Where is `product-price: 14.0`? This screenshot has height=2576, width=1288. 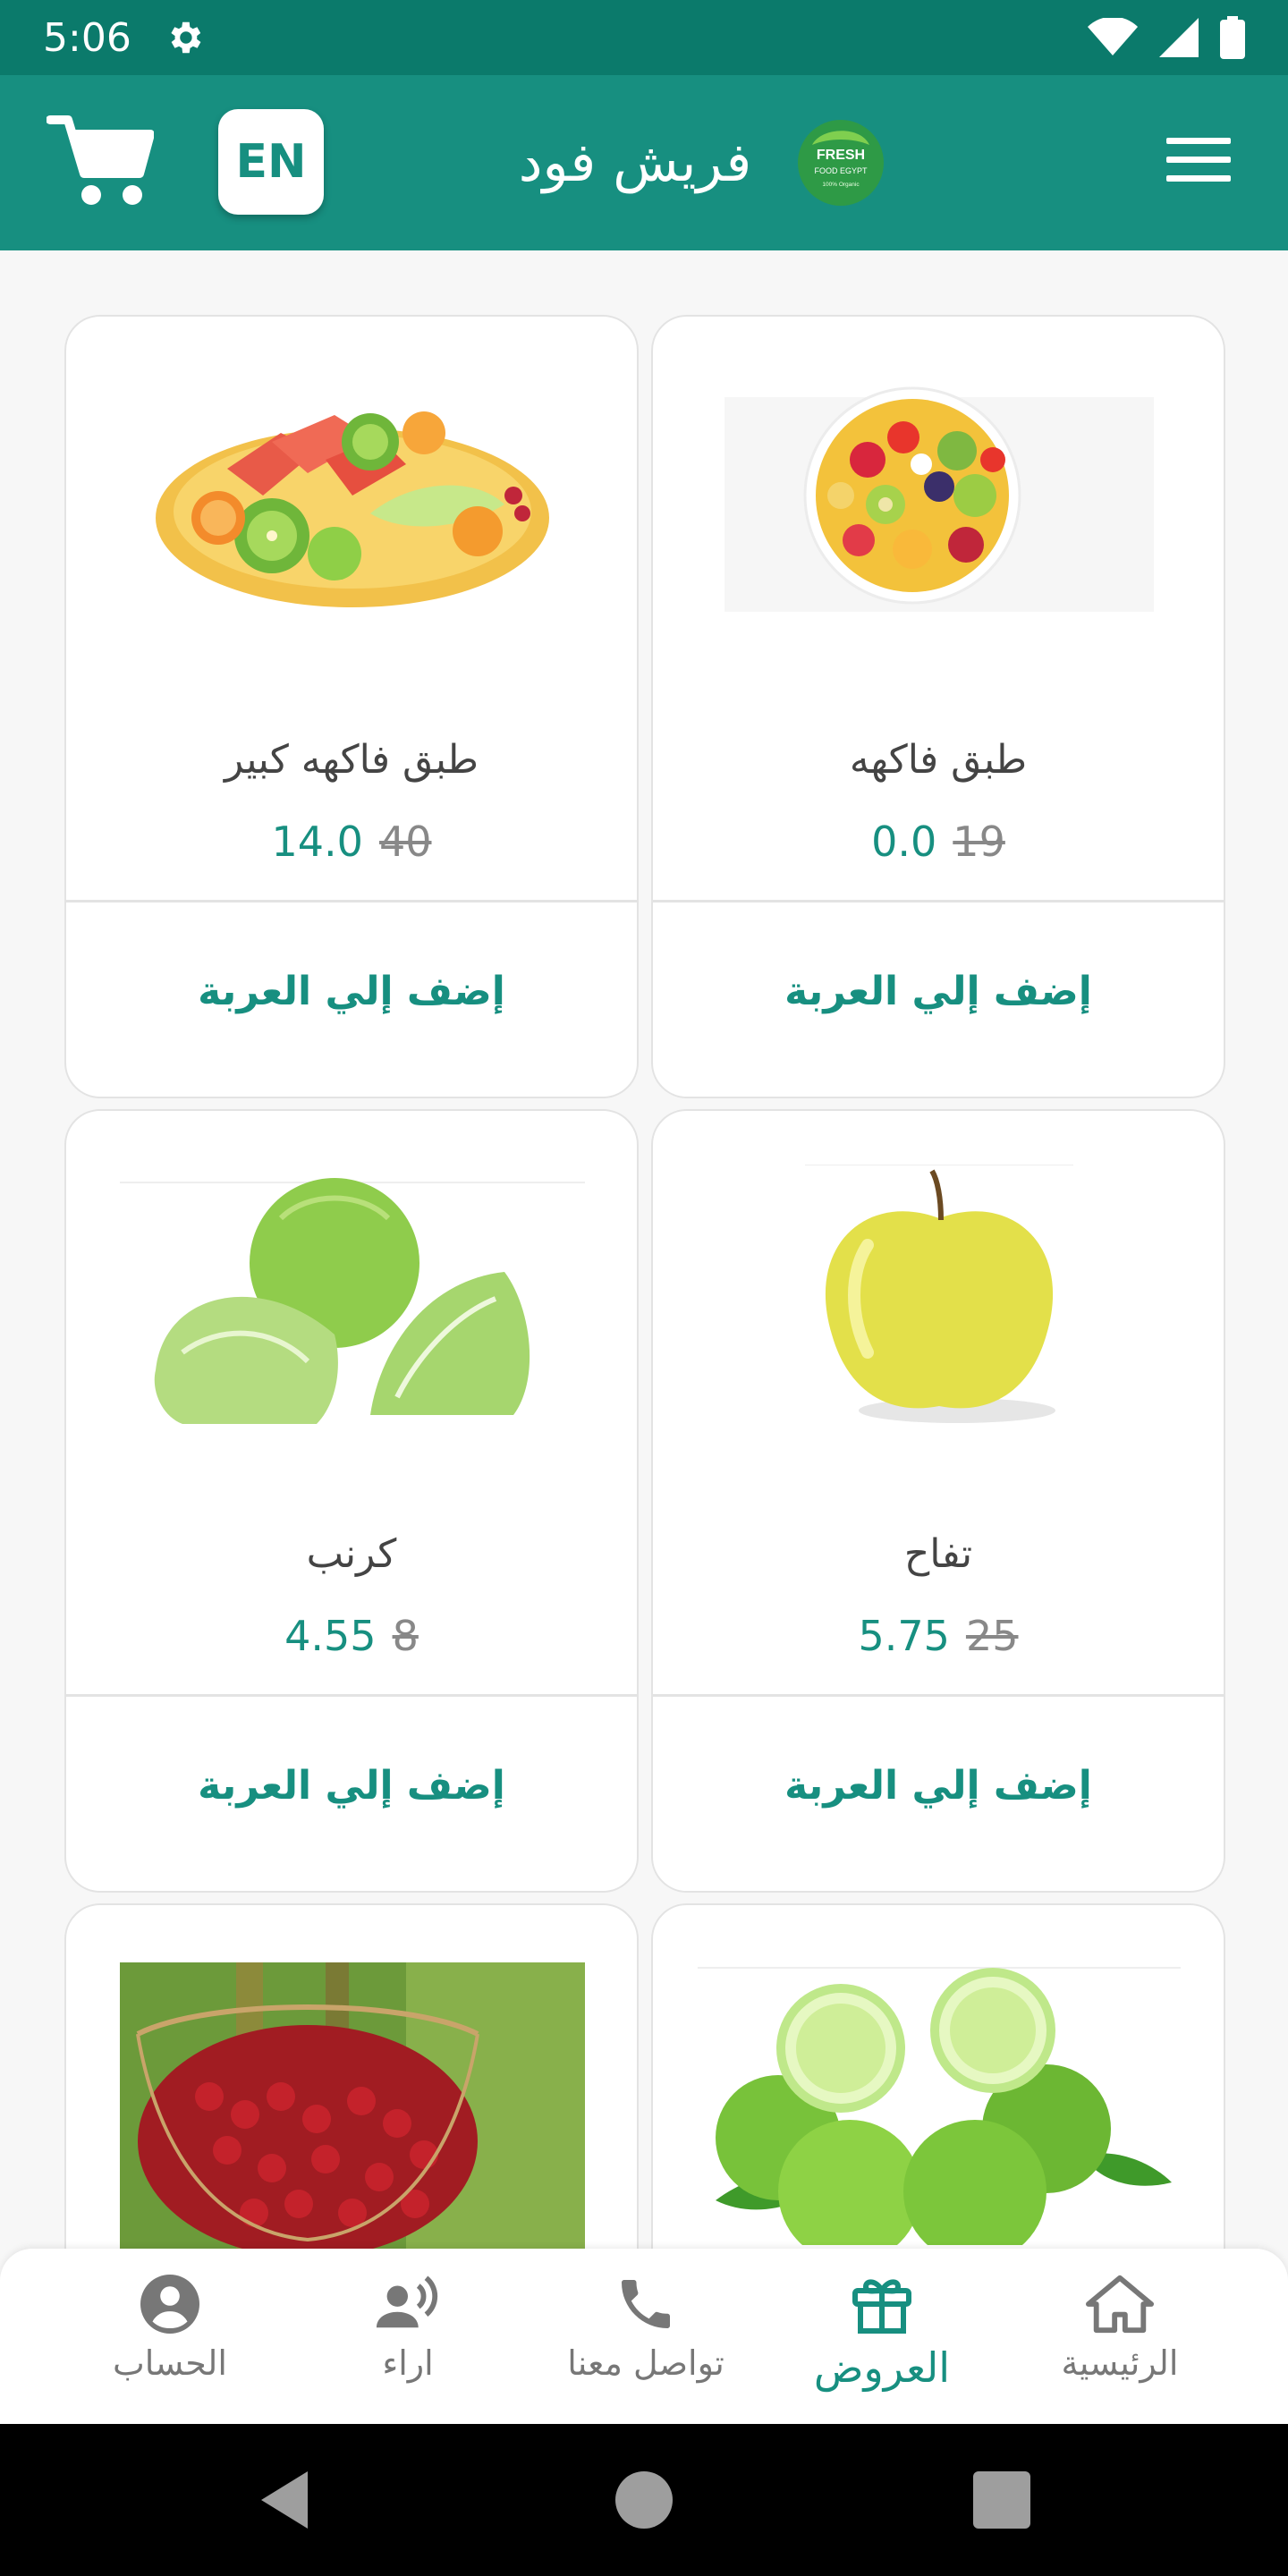 product-price: 14.0 is located at coordinates (317, 842).